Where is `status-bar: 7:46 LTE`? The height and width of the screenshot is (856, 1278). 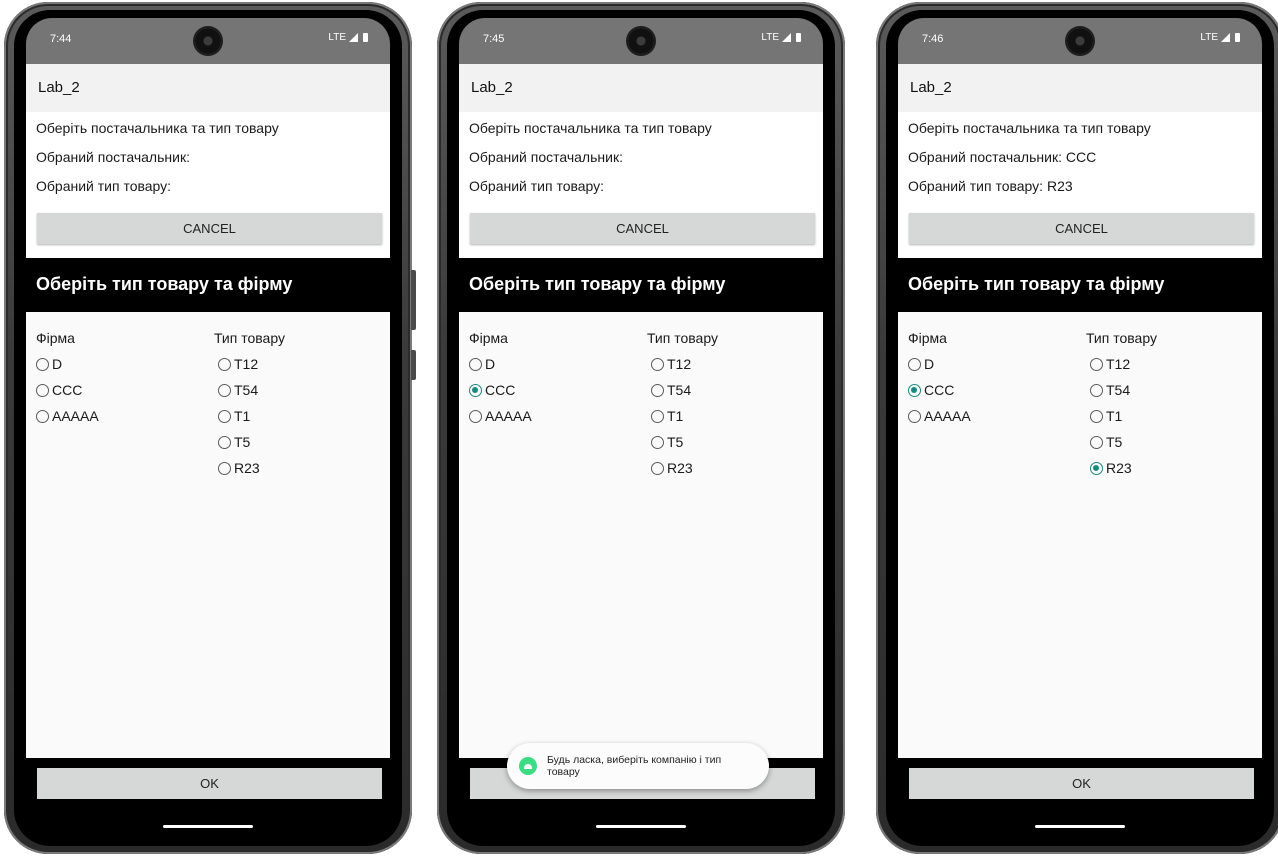
status-bar: 7:46 LTE is located at coordinates (1080, 41).